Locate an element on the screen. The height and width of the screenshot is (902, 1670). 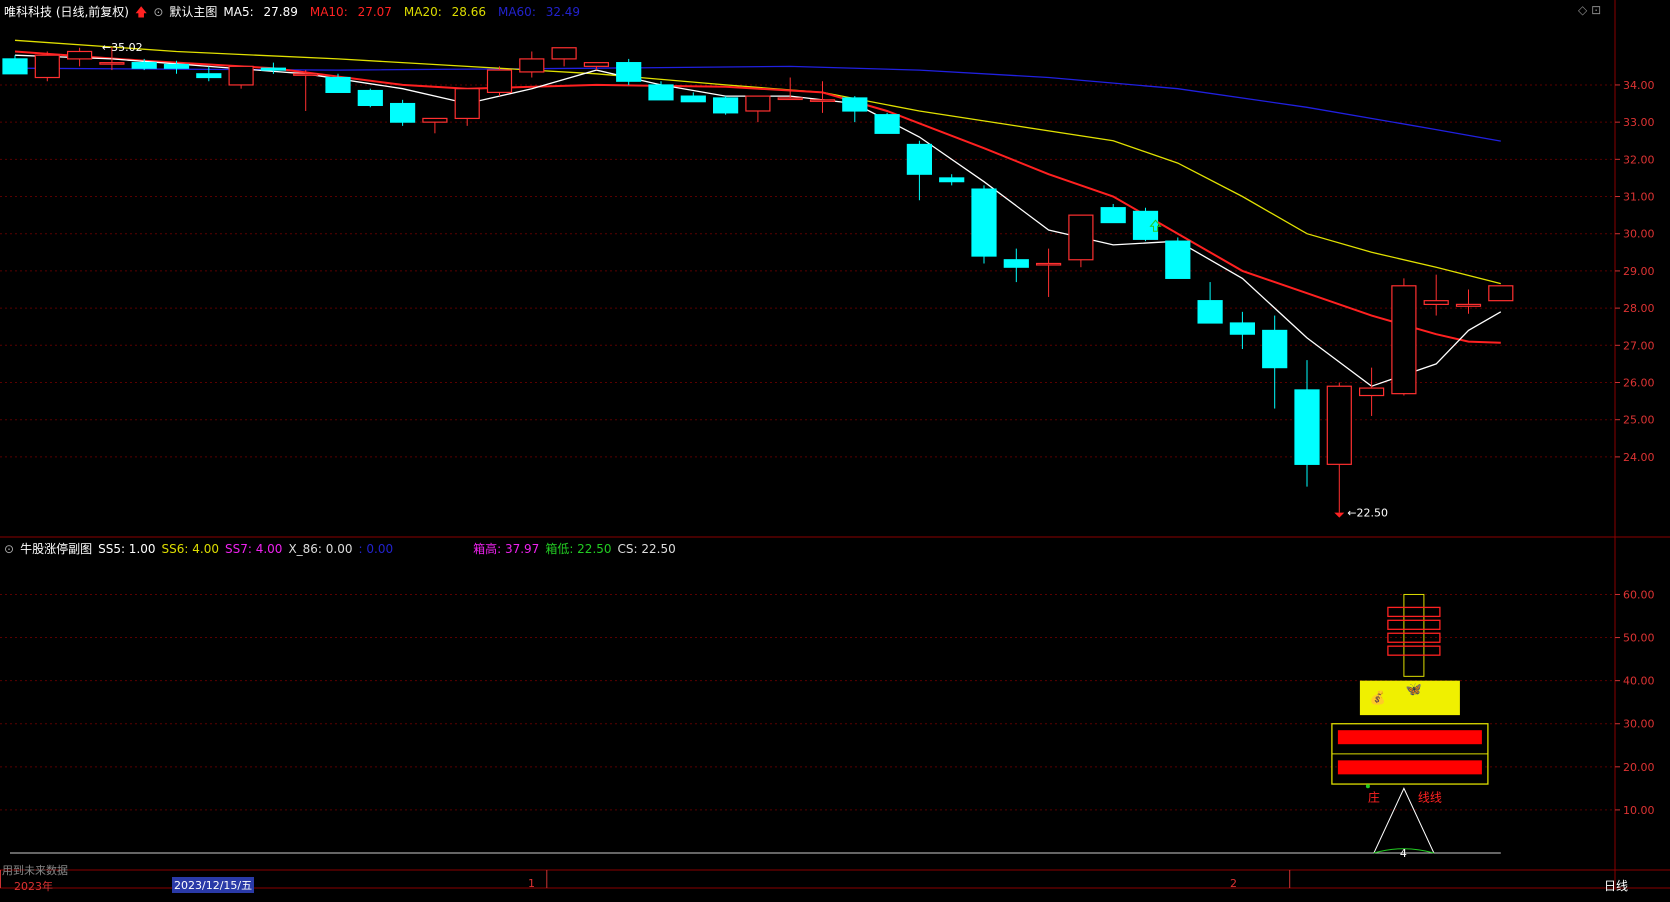
stock-title: 唯科科技 (日线,前复权) is located at coordinates (66, 12).